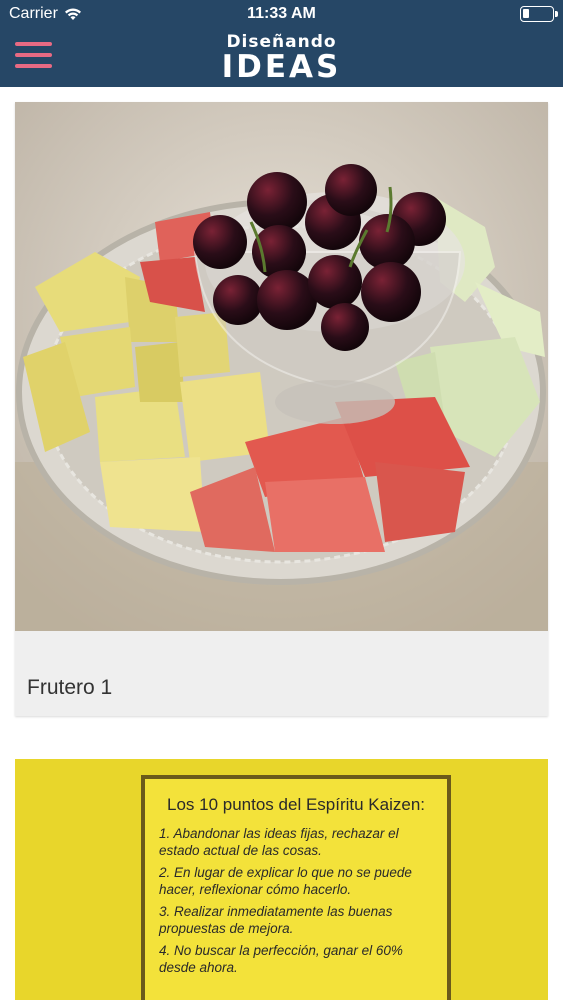  I want to click on app-logo: Diseñando IDEAS, so click(281, 58).